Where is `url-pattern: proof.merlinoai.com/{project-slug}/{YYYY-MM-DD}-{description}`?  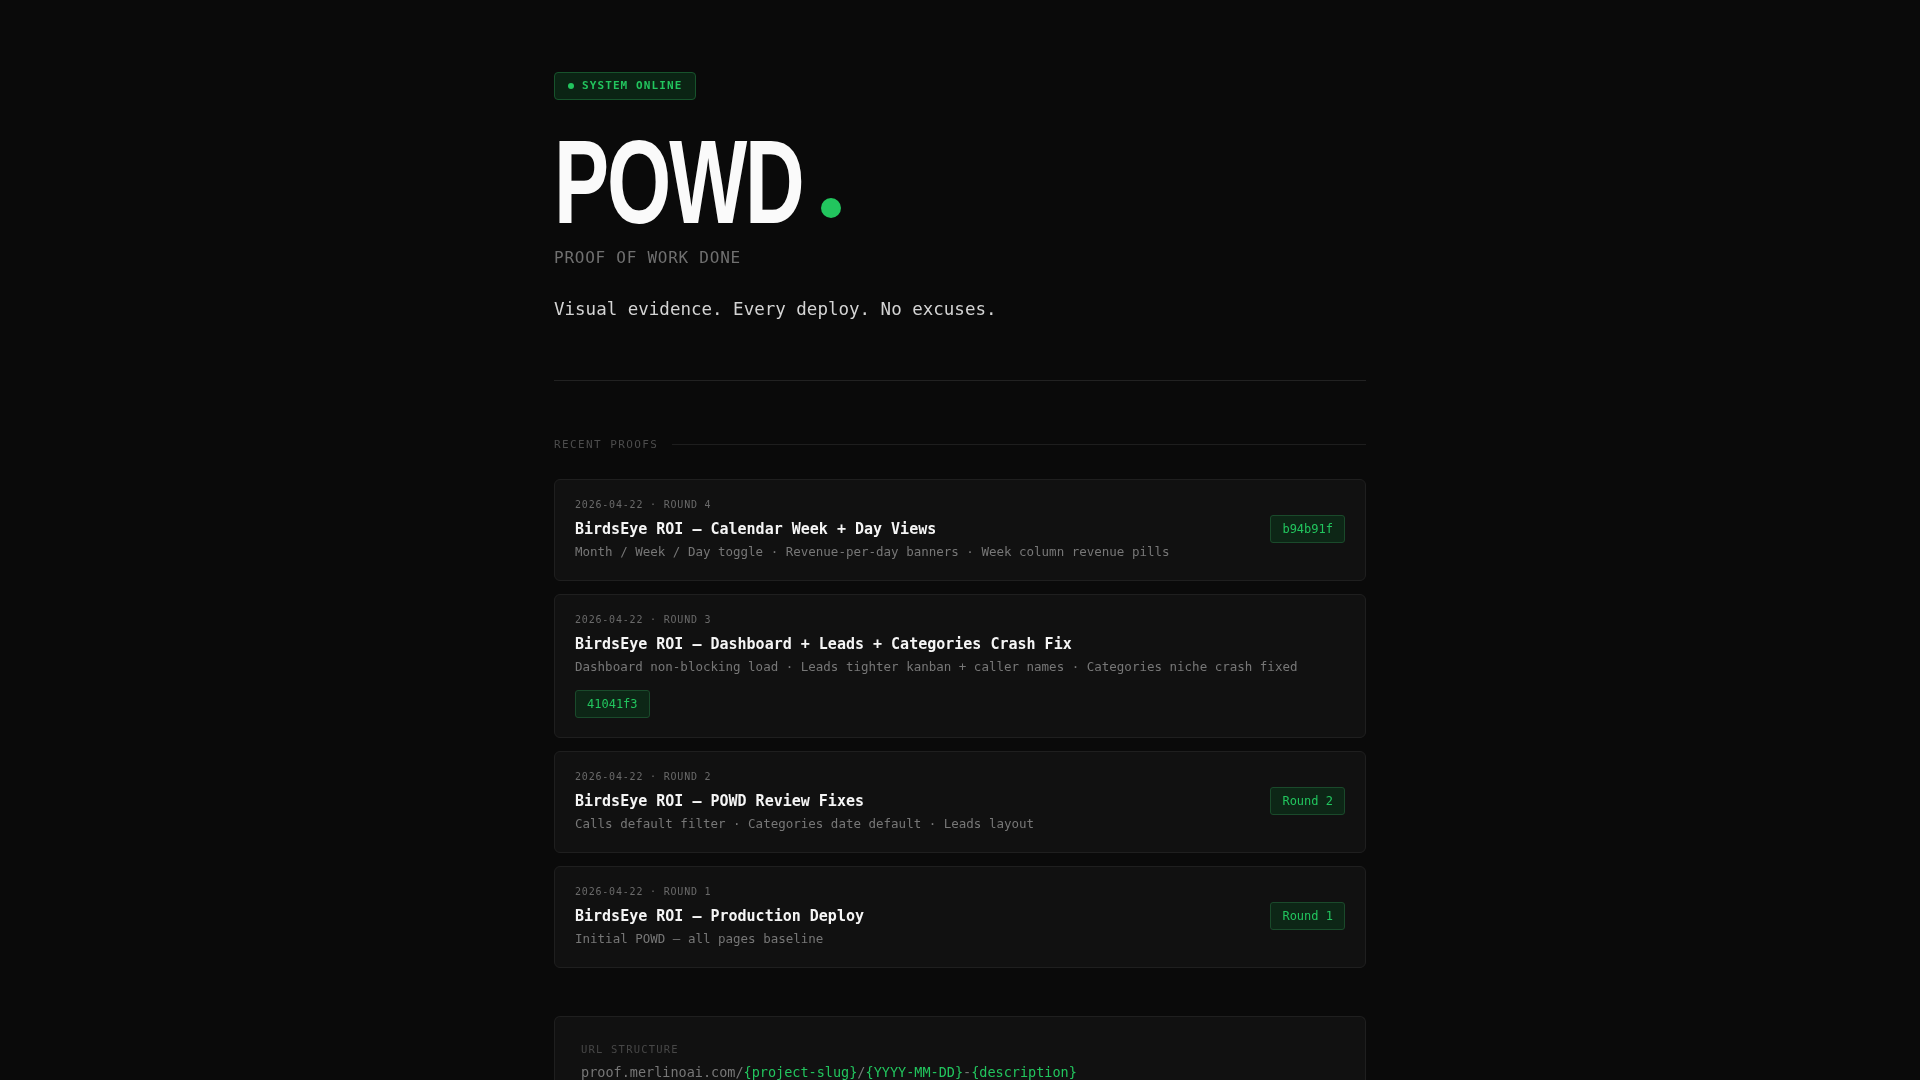
url-pattern: proof.merlinoai.com/{project-slug}/{YYYY-MM-DD}-{description} is located at coordinates (829, 1071).